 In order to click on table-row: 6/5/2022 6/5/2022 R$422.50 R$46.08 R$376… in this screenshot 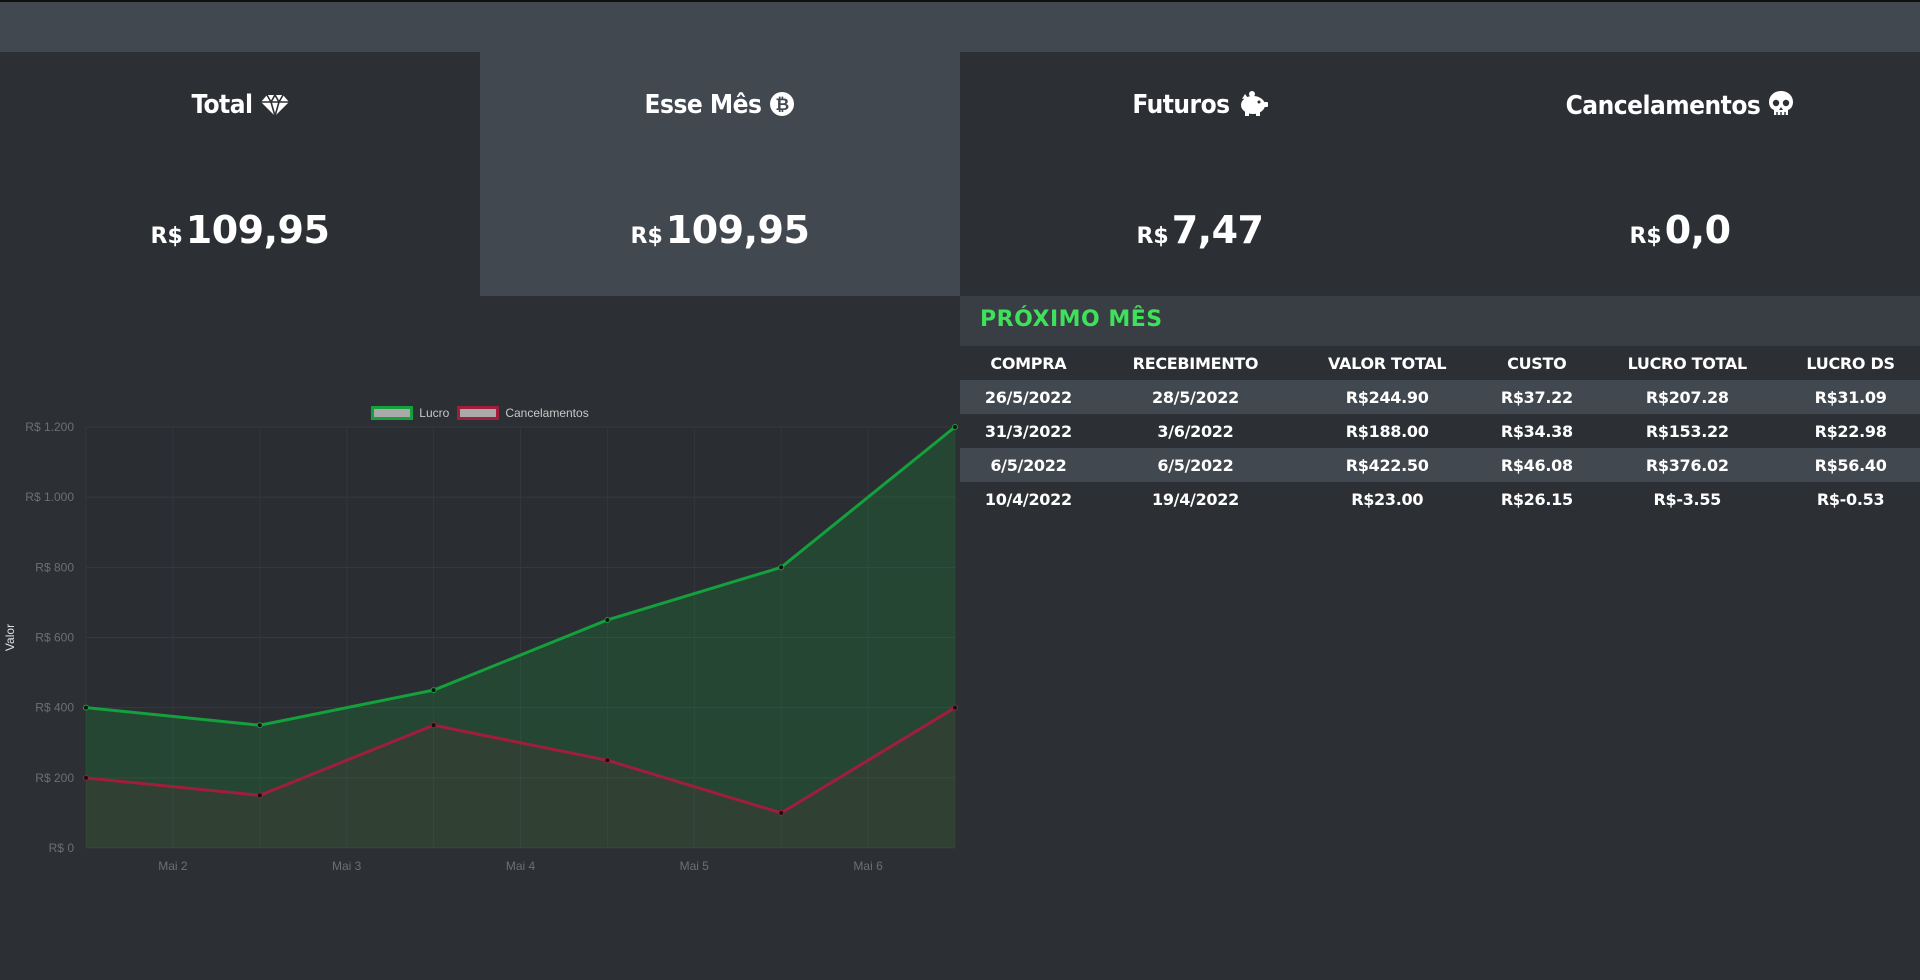, I will do `click(1440, 465)`.